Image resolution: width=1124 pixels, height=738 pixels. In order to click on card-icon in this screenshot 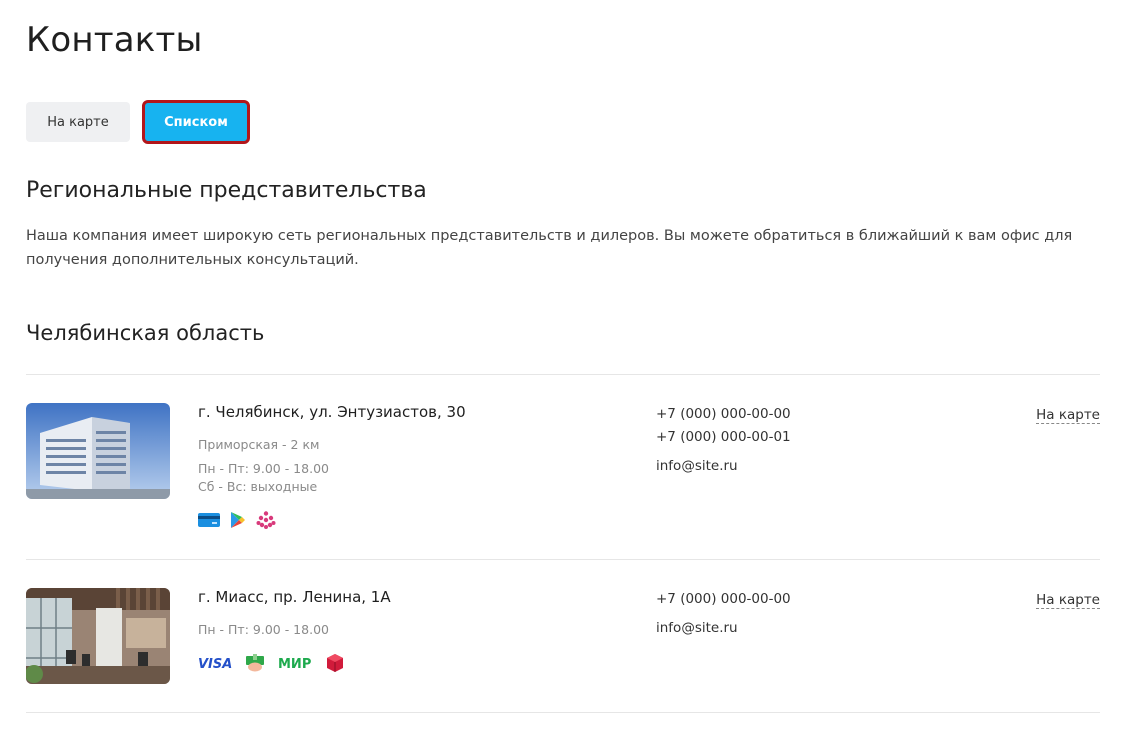, I will do `click(209, 520)`.